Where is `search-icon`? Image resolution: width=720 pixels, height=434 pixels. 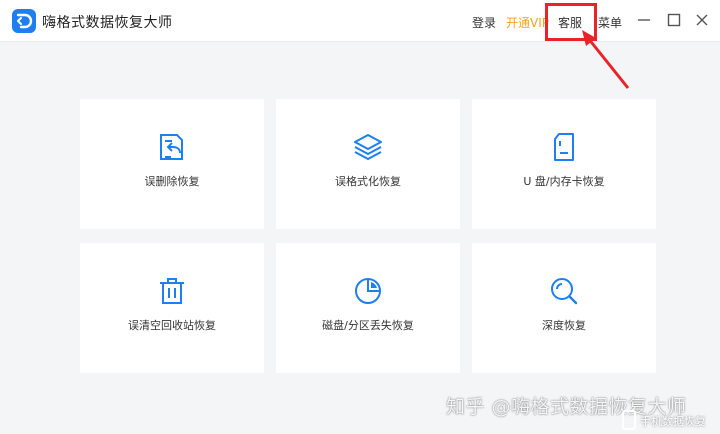 search-icon is located at coordinates (564, 291).